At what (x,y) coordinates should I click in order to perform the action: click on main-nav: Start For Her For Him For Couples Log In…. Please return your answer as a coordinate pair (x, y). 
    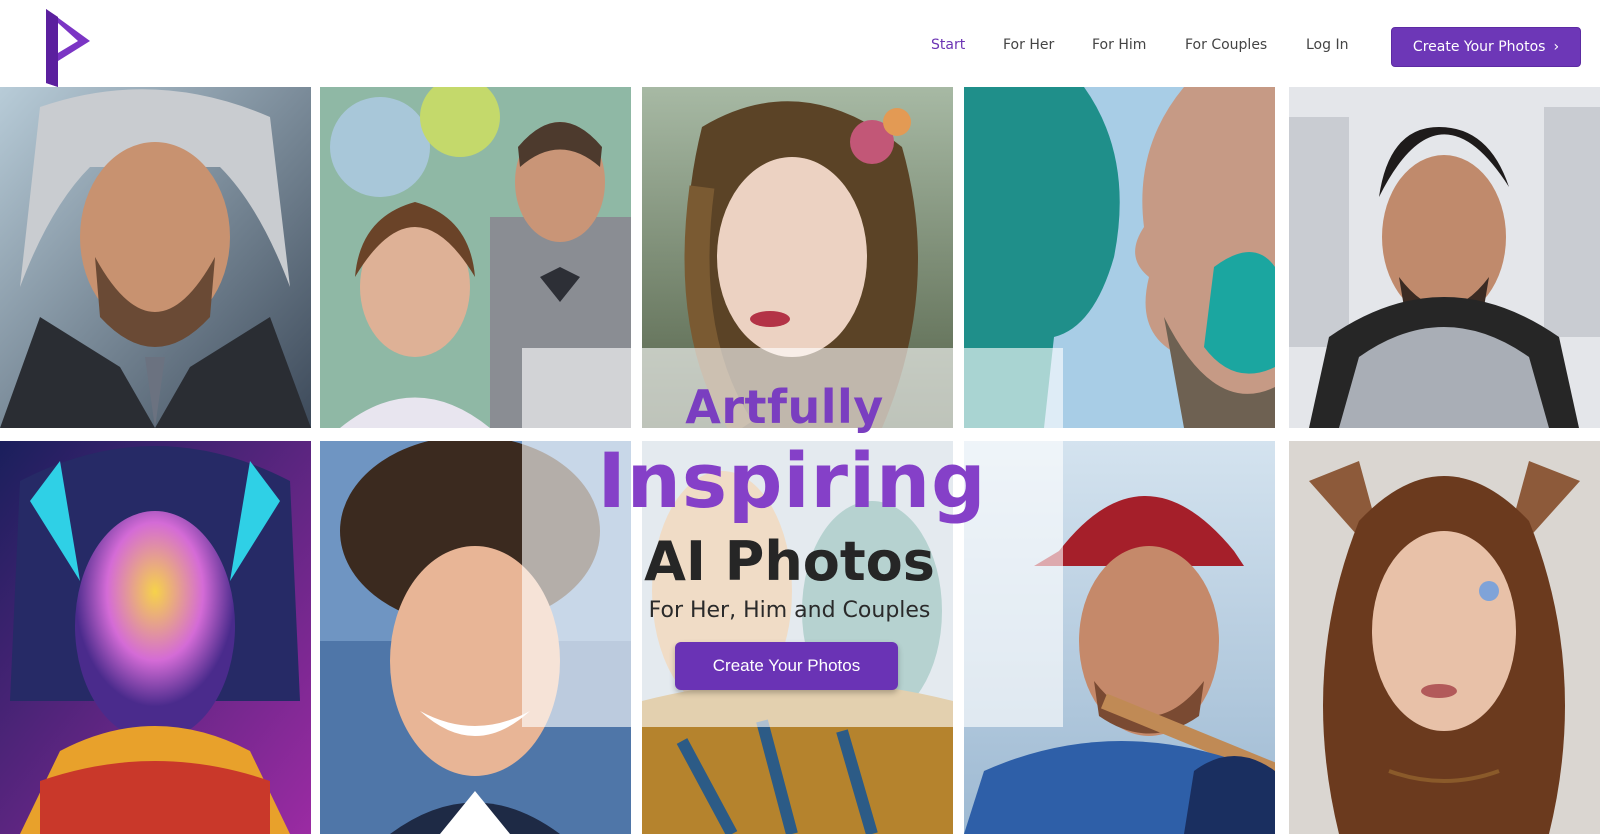
    Looking at the image, I should click on (800, 43).